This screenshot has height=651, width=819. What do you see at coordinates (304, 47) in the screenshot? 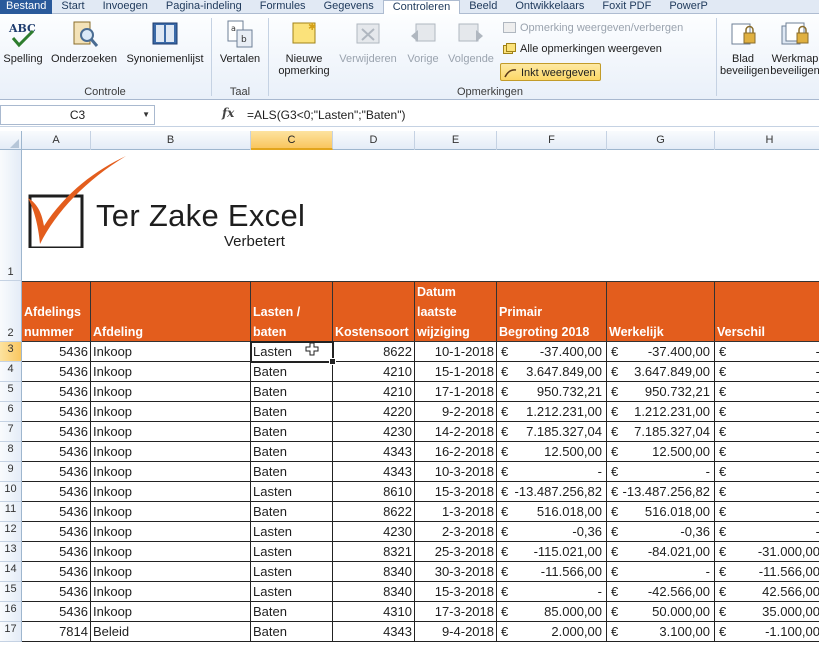
I see `nieuwe-opmerking-button: ✱ Nieuwe opmerking` at bounding box center [304, 47].